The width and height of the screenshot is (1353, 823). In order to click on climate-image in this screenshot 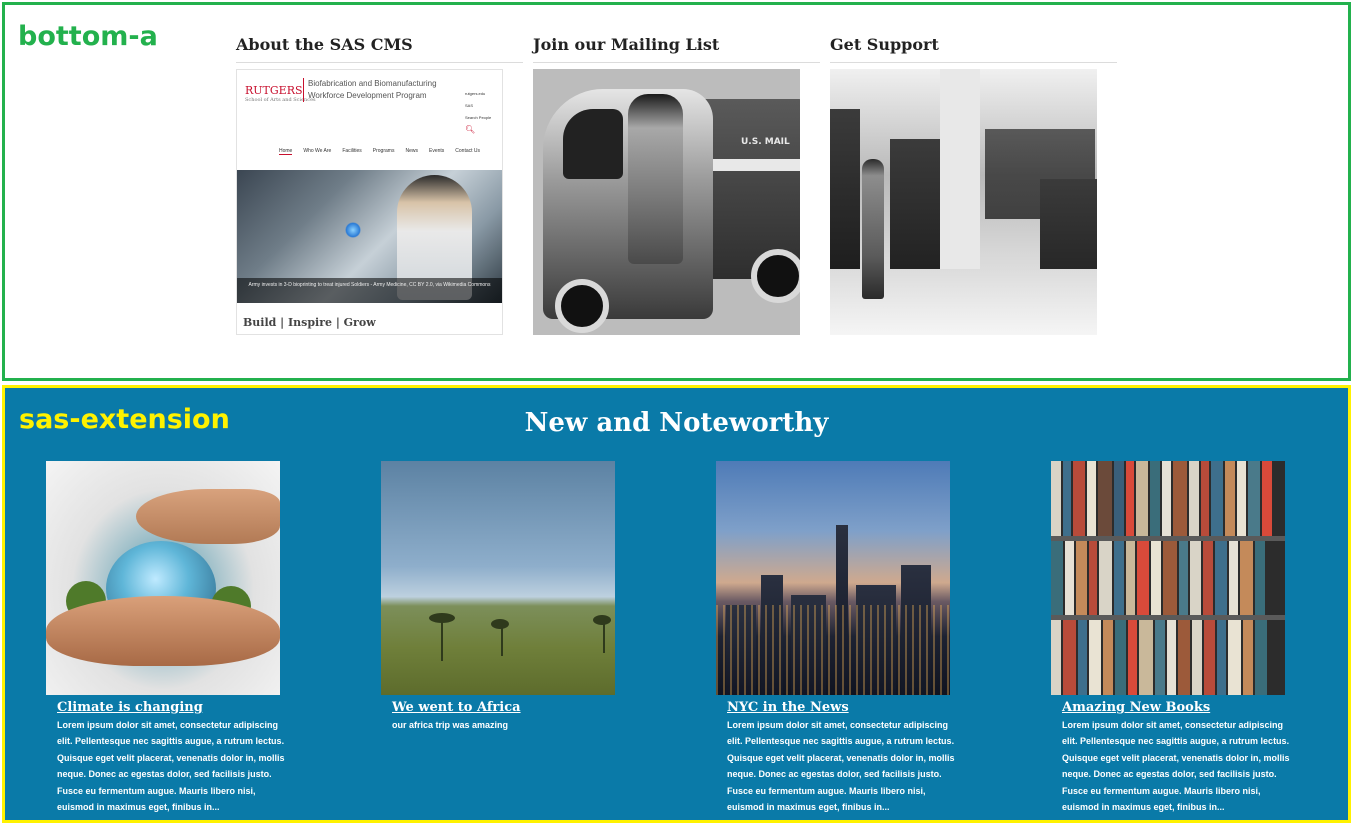, I will do `click(163, 578)`.